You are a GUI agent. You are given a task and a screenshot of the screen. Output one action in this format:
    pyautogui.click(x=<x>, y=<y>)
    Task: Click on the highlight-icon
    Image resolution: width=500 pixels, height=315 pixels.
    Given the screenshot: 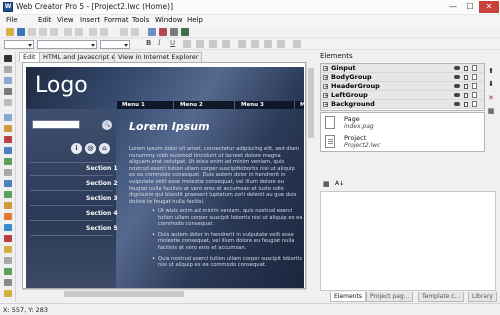 What is the action you would take?
    pyautogui.click(x=200, y=44)
    